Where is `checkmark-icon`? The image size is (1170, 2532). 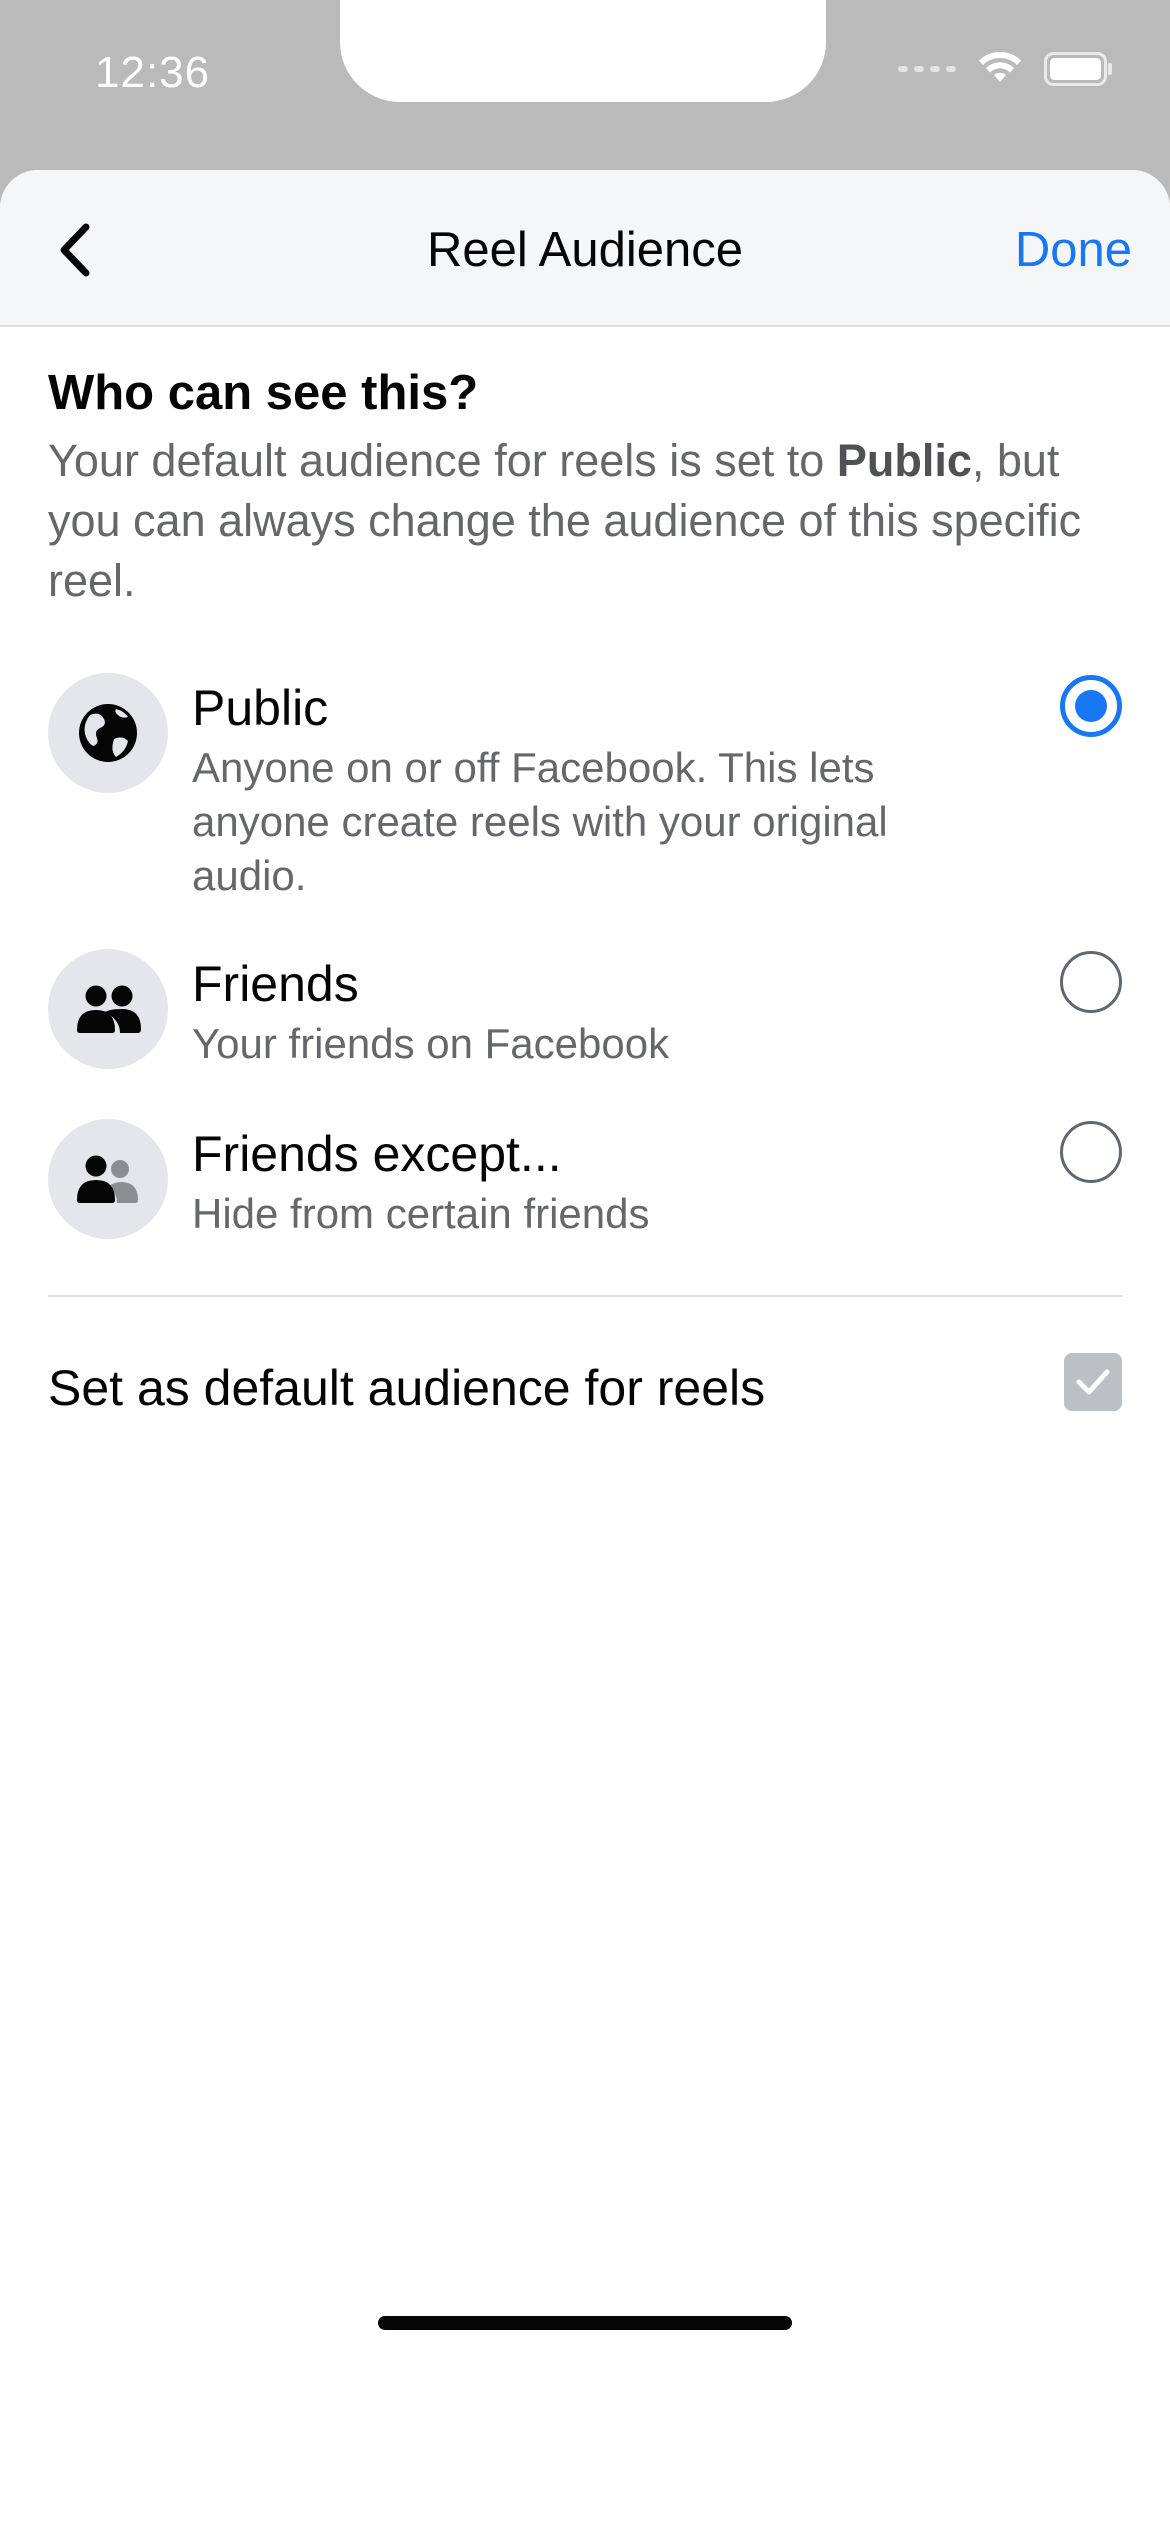
checkmark-icon is located at coordinates (1093, 1382).